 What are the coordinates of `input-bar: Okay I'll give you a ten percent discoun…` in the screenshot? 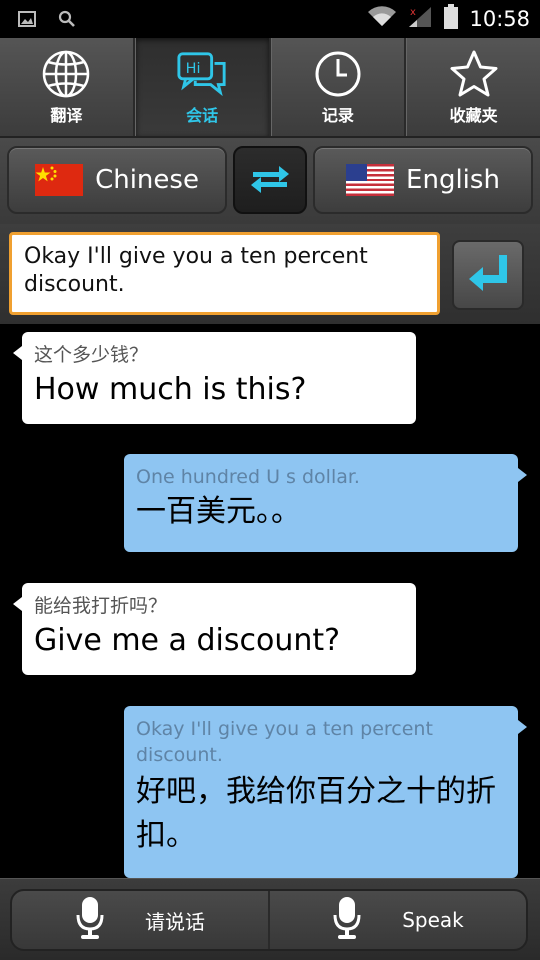 It's located at (270, 274).